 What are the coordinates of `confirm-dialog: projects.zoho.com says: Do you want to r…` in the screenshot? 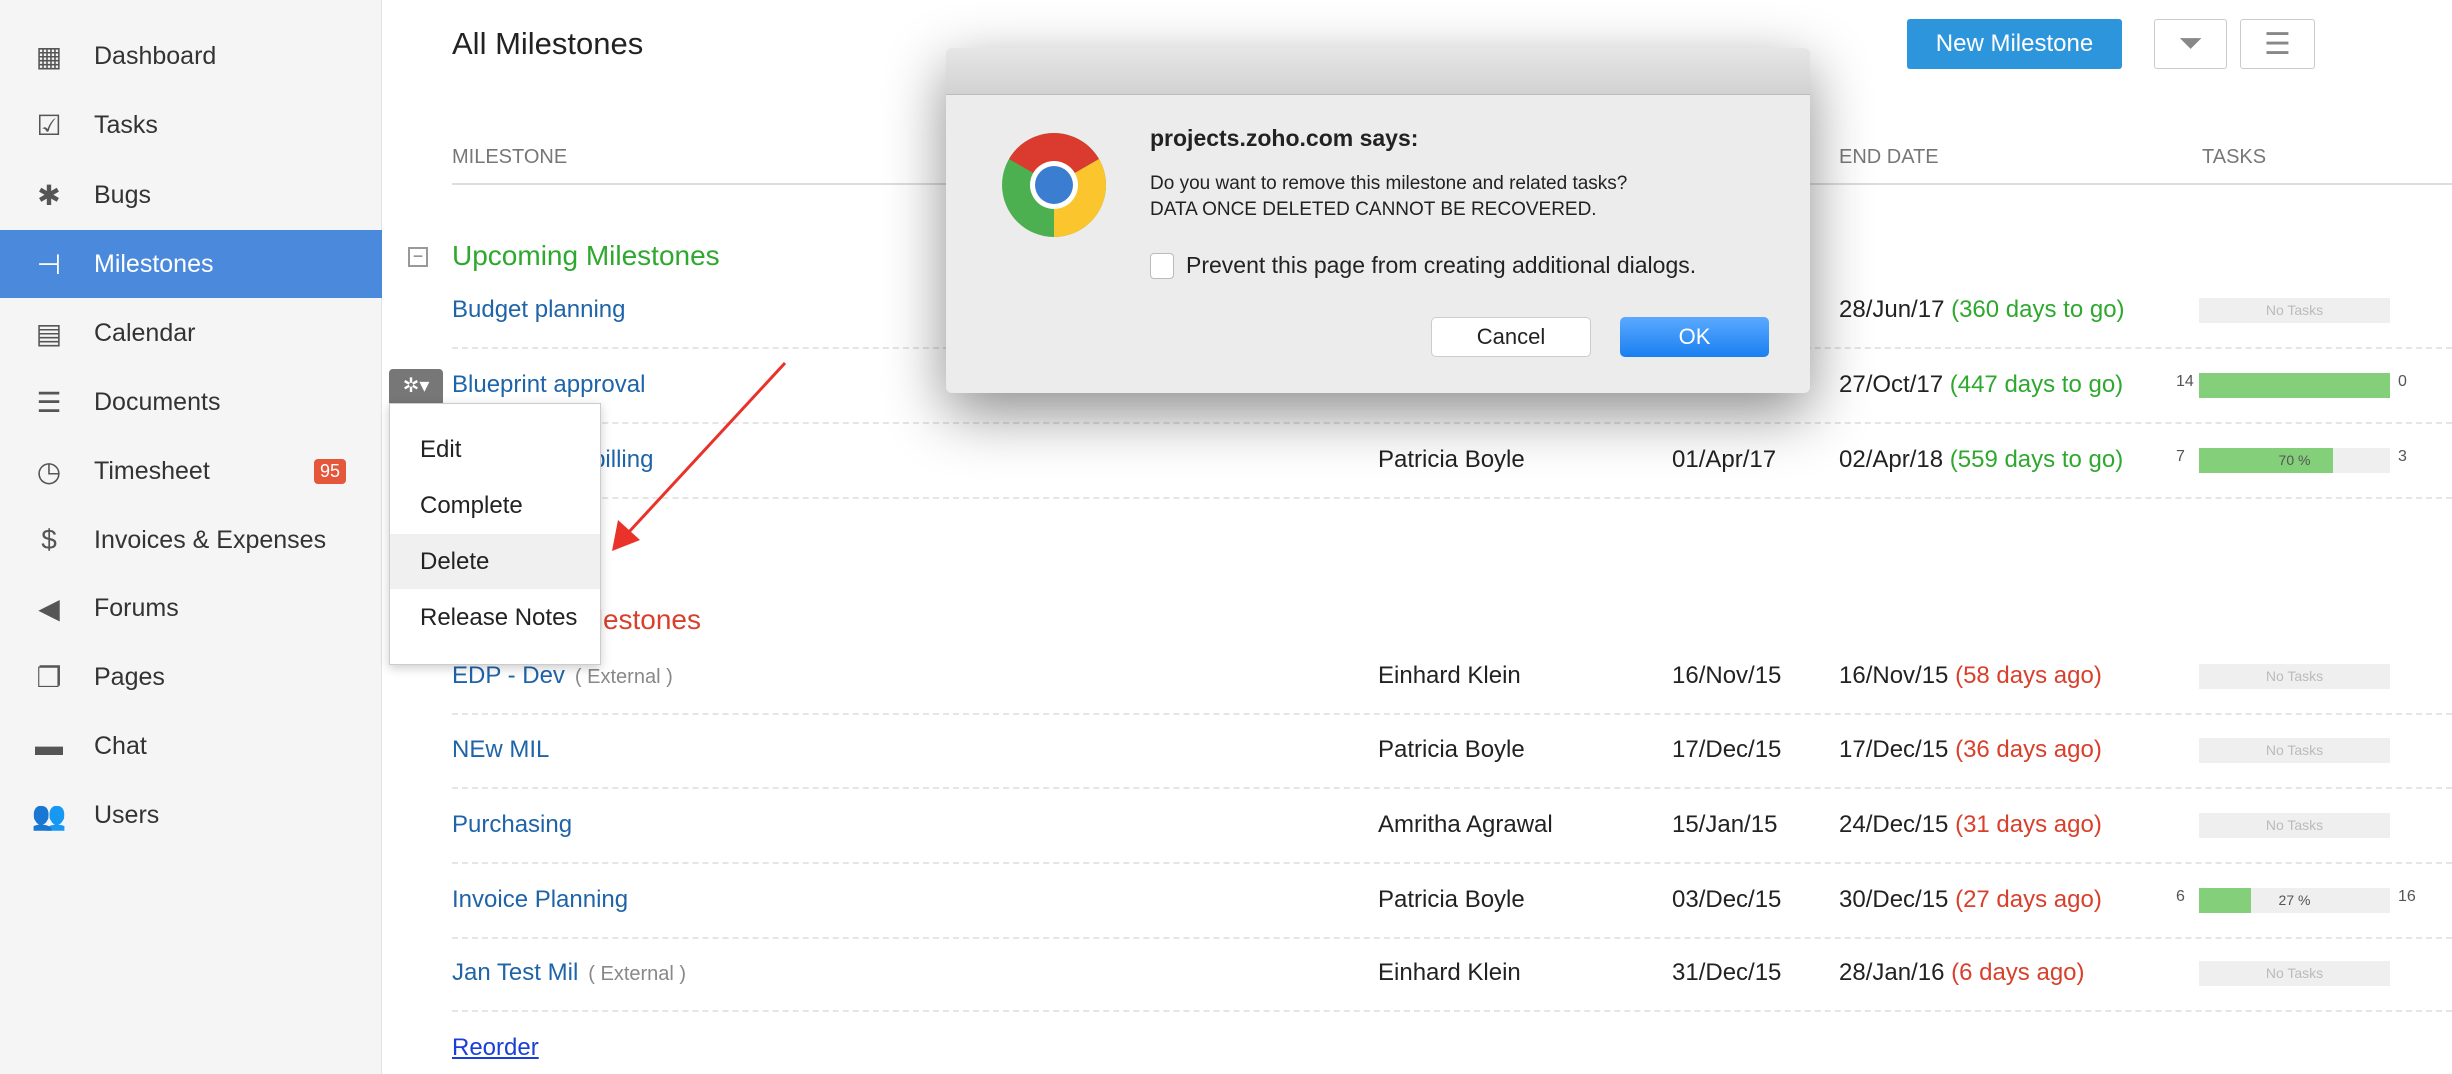 It's located at (1378, 220).